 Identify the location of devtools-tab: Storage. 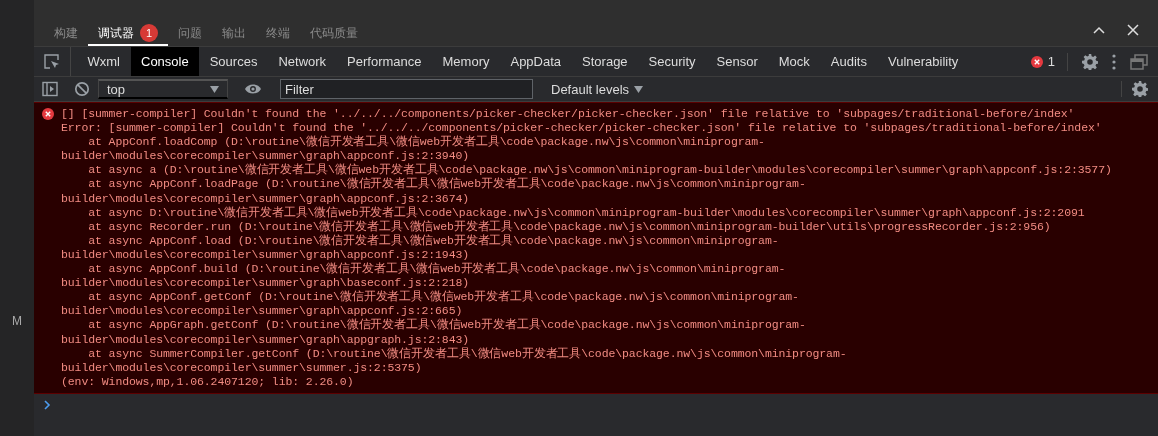
(605, 61).